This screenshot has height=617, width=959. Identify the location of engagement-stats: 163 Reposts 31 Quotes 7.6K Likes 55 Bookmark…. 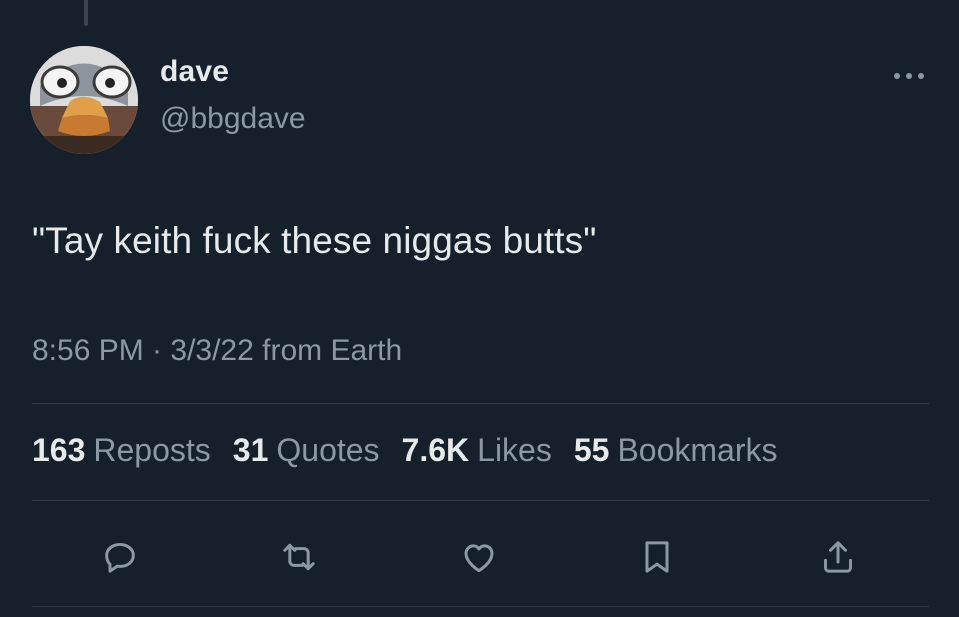
(415, 450).